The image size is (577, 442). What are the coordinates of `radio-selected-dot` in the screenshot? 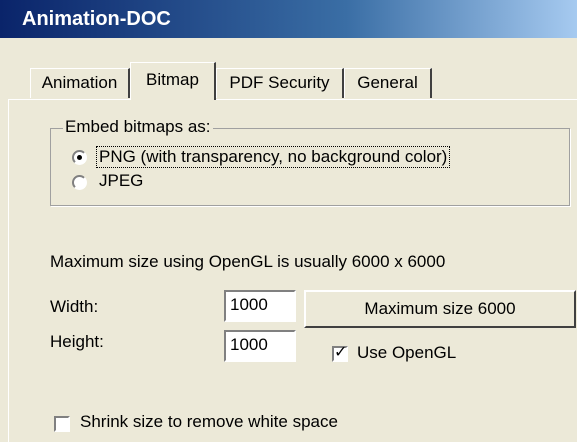 It's located at (79, 157).